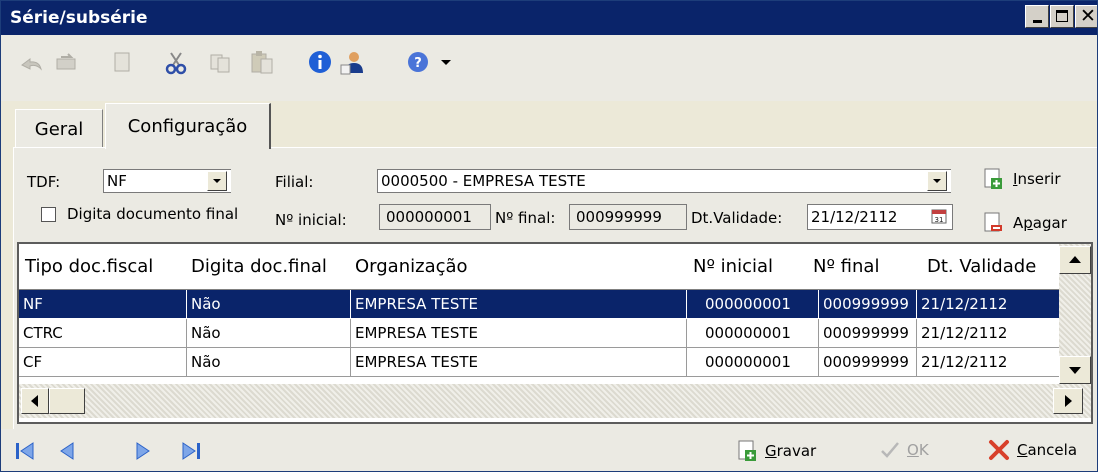 The width and height of the screenshot is (1098, 472). I want to click on ok-button: OK, so click(904, 450).